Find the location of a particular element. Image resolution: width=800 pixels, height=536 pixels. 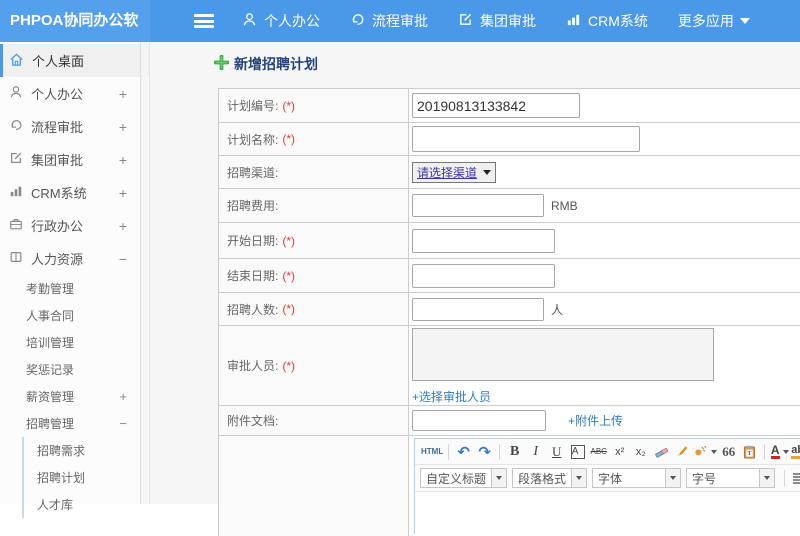

sidebar-item-workflow-approval: 流程审批 + is located at coordinates (74, 126).